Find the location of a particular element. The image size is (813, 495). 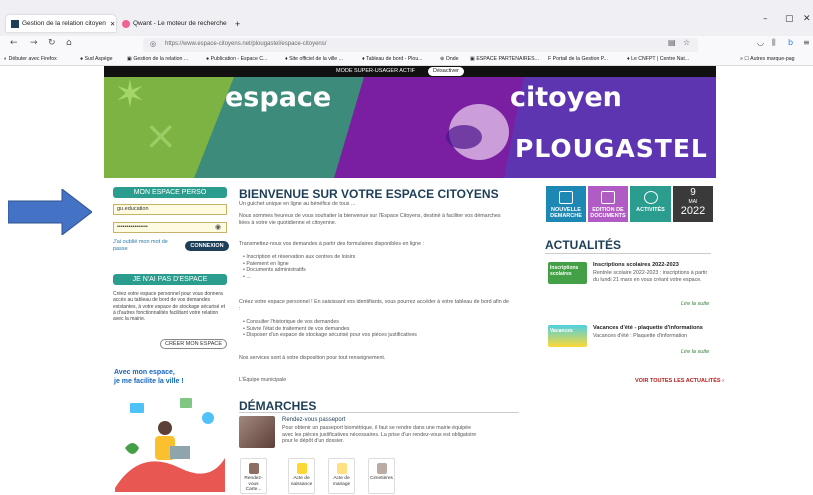

tile-label: Cimetières is located at coordinates (381, 478).